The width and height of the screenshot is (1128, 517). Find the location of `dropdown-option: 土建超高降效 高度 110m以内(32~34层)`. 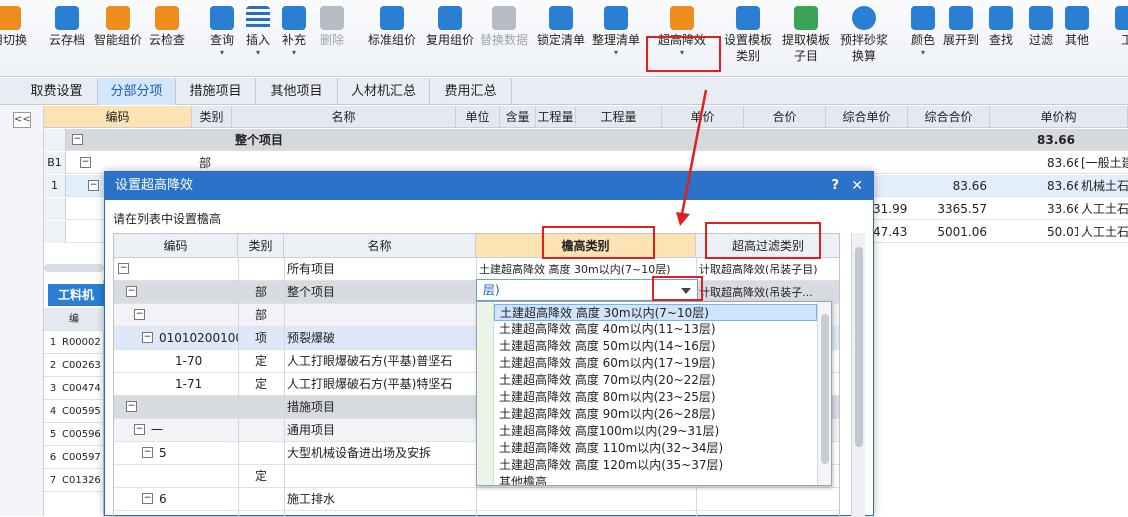

dropdown-option: 土建超高降效 高度 110m以内(32~34层) is located at coordinates (655, 448).